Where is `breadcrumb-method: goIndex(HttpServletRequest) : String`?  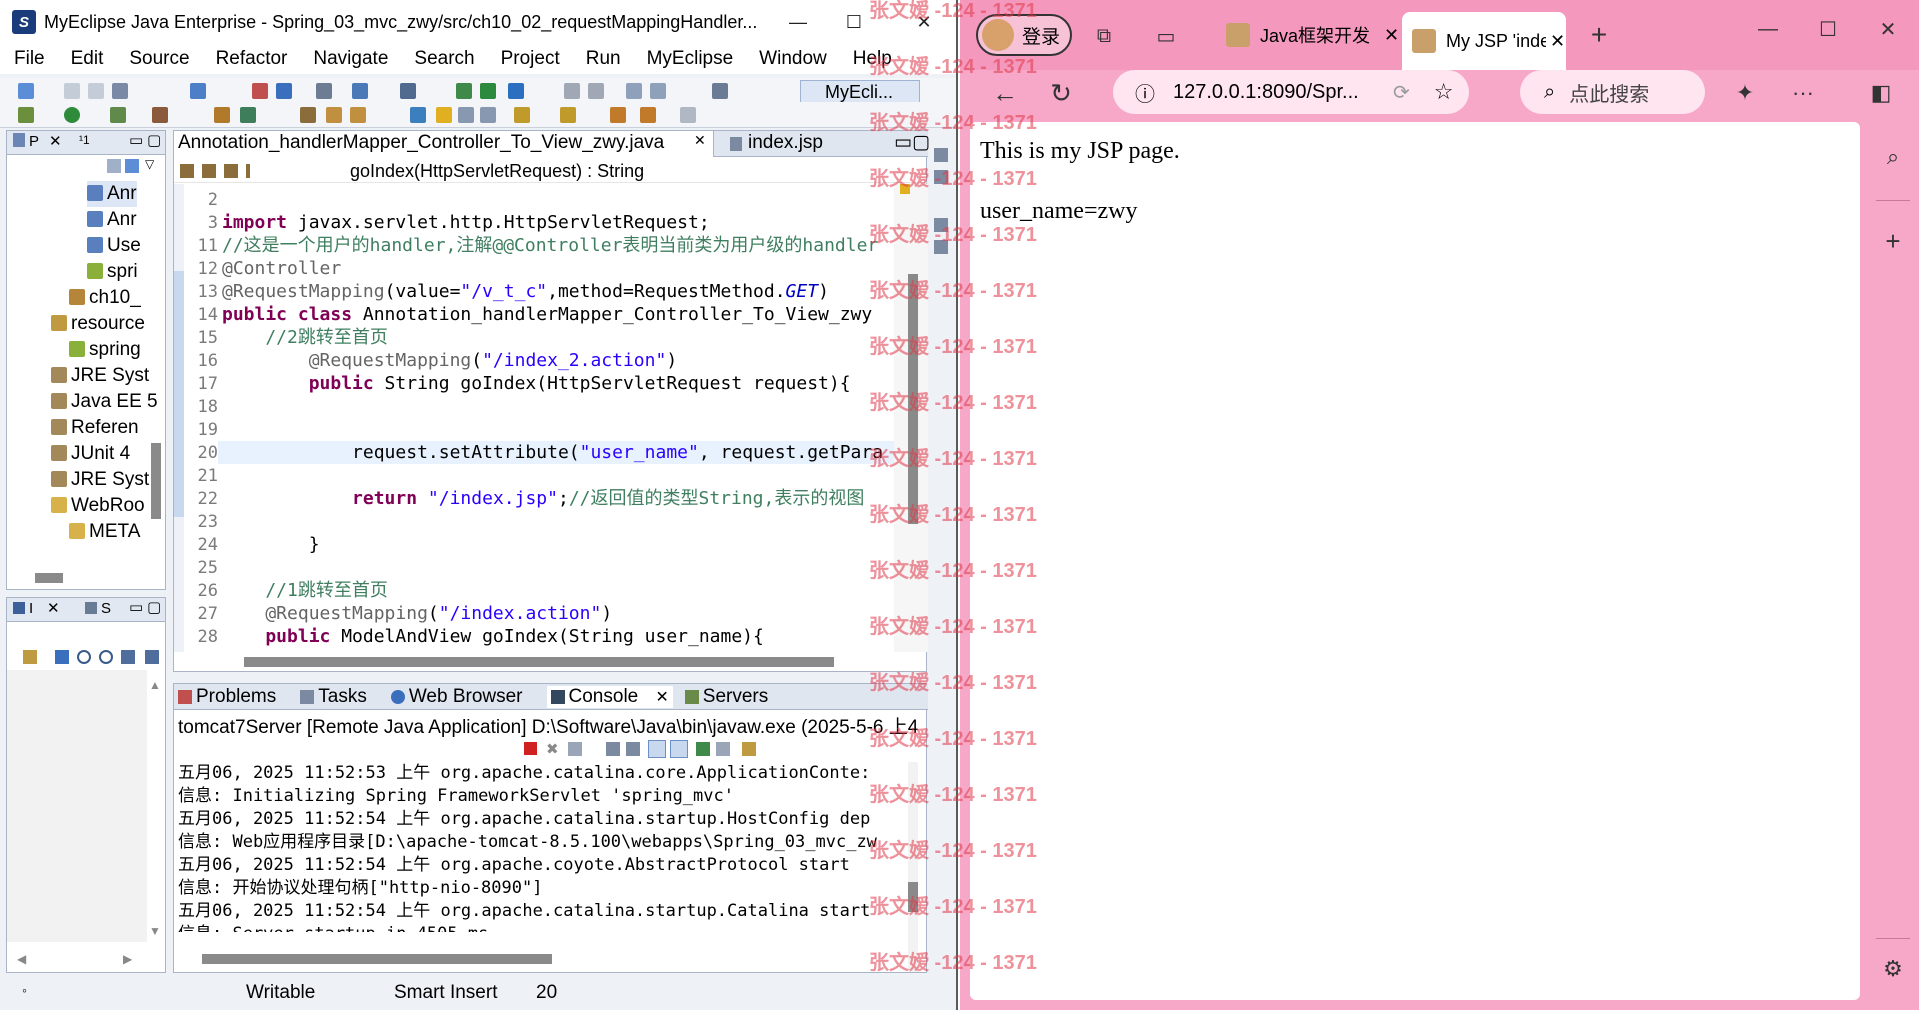
breadcrumb-method: goIndex(HttpServletRequest) : String is located at coordinates (497, 171).